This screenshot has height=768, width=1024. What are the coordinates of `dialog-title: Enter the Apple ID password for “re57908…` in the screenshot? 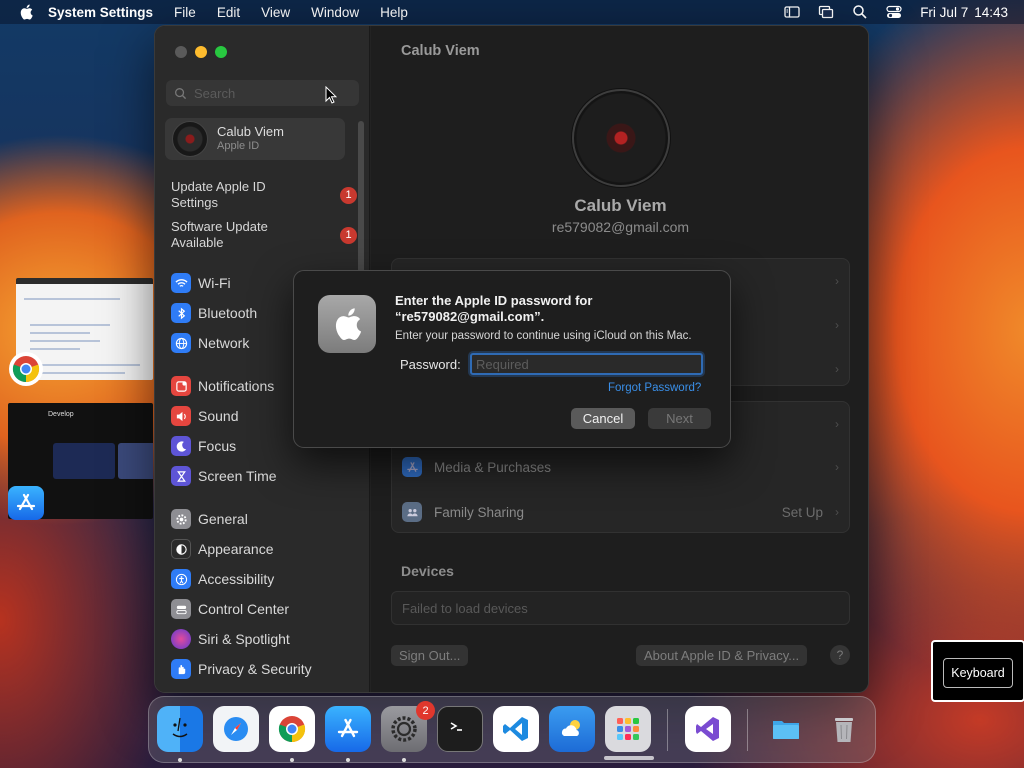 It's located at (494, 308).